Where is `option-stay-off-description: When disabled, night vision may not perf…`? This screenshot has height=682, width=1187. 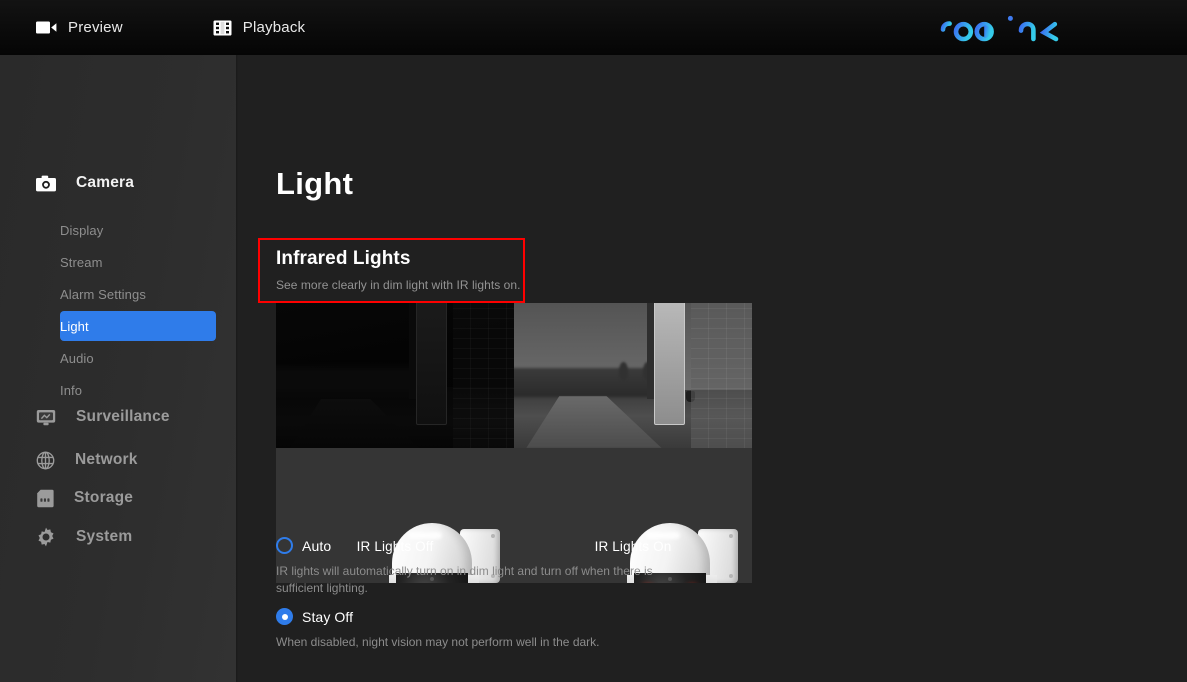
option-stay-off-description: When disabled, night vision may not perf… is located at coordinates (438, 642).